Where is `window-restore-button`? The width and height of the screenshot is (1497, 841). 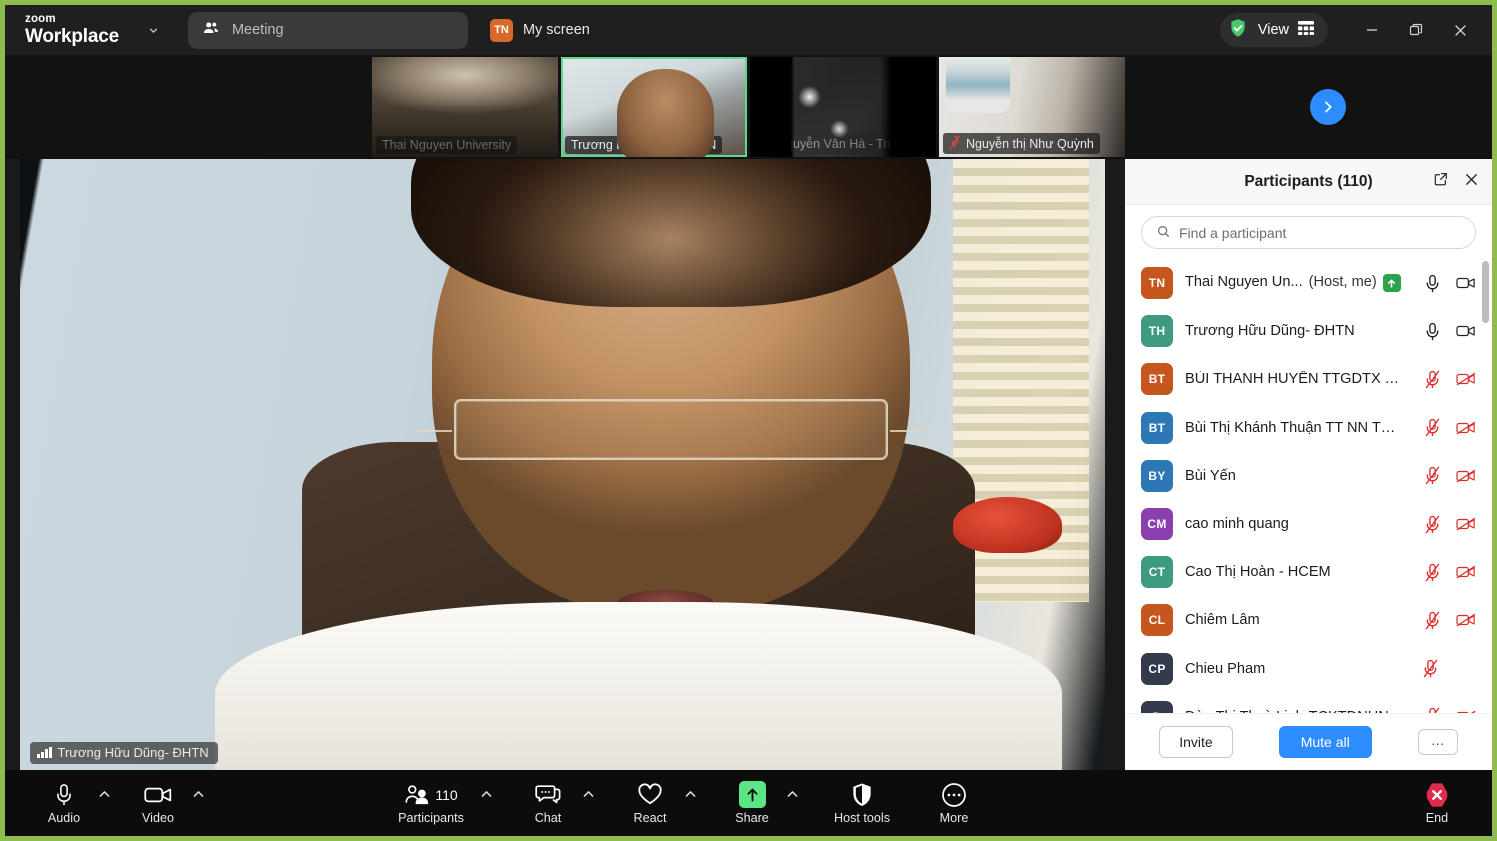
window-restore-button is located at coordinates (1416, 30).